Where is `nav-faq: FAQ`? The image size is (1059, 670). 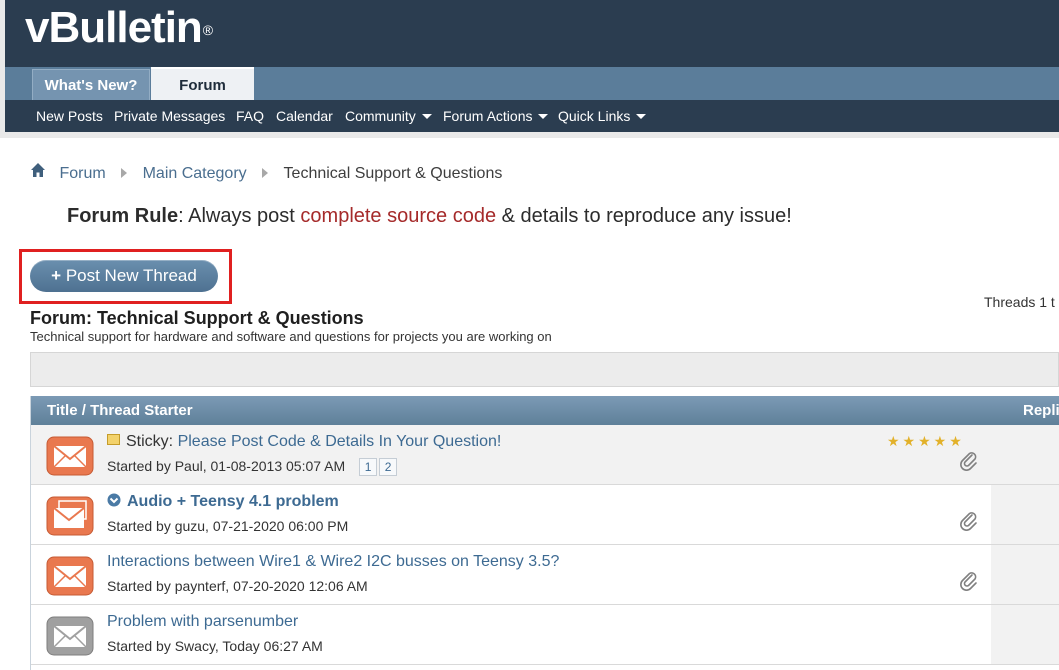 nav-faq: FAQ is located at coordinates (250, 116).